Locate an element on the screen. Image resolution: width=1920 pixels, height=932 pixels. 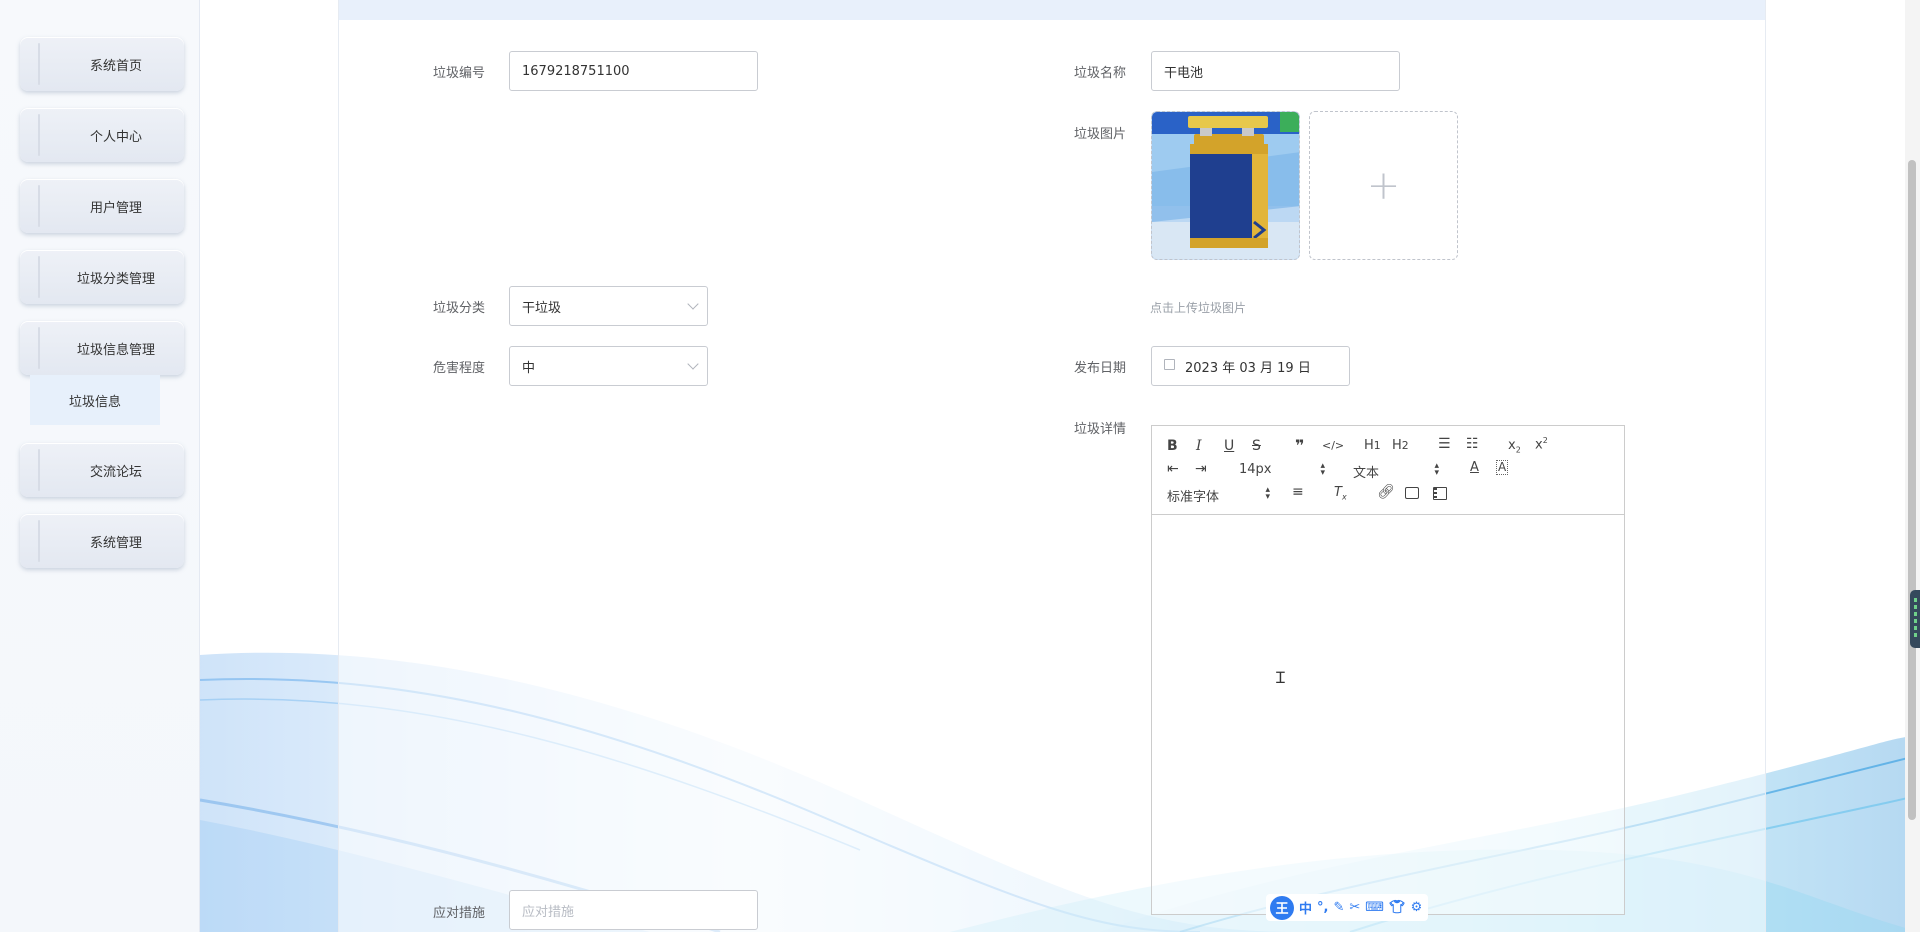
heading-select: 文本 ▴ ▾ is located at coordinates (1396, 471).